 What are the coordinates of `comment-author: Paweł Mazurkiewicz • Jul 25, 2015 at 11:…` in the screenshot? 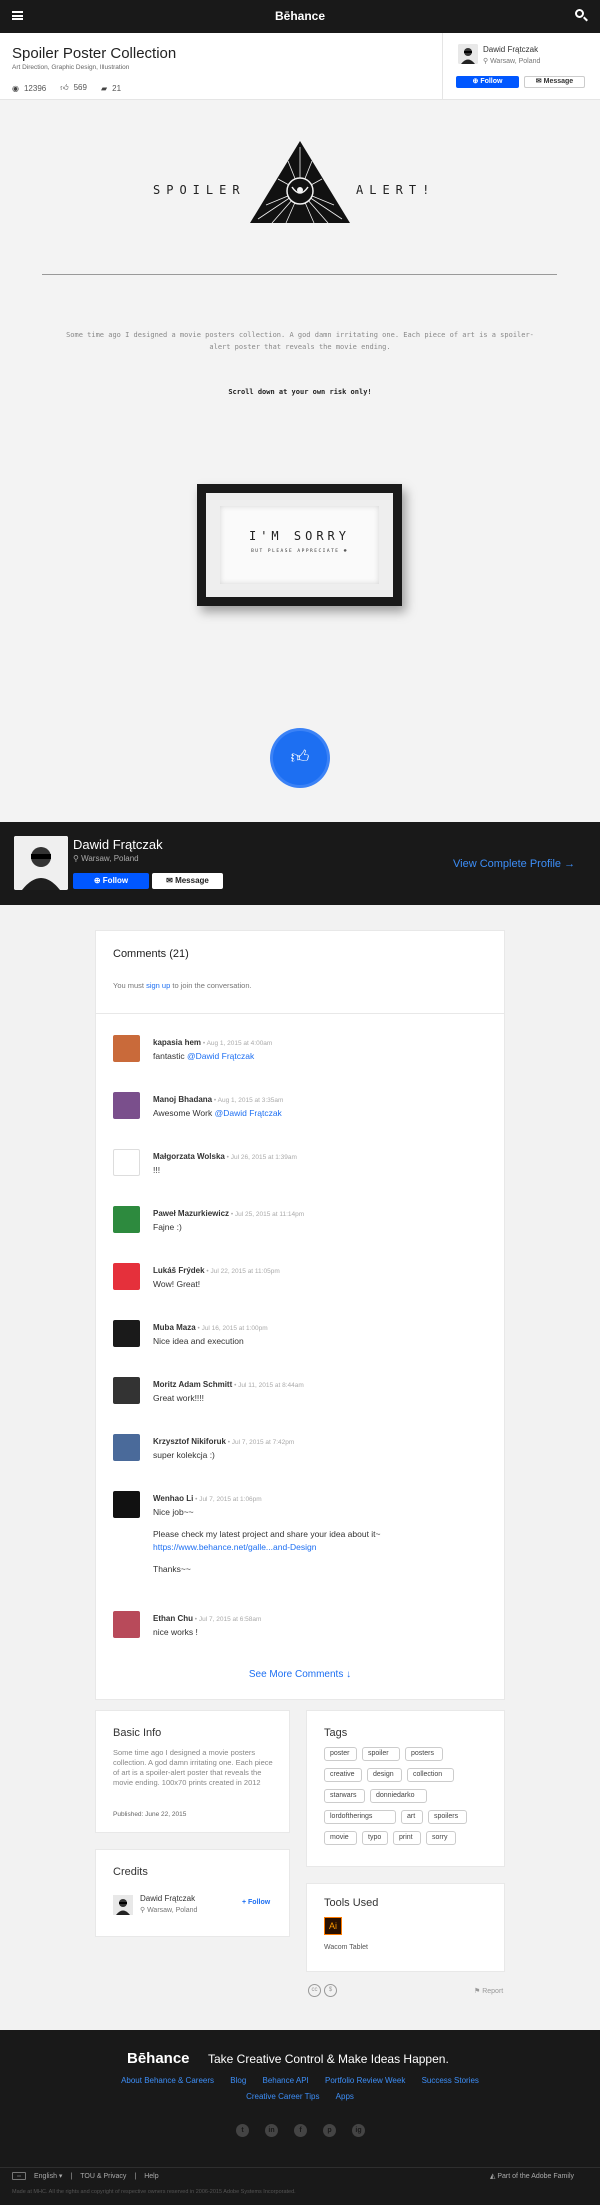 It's located at (228, 1213).